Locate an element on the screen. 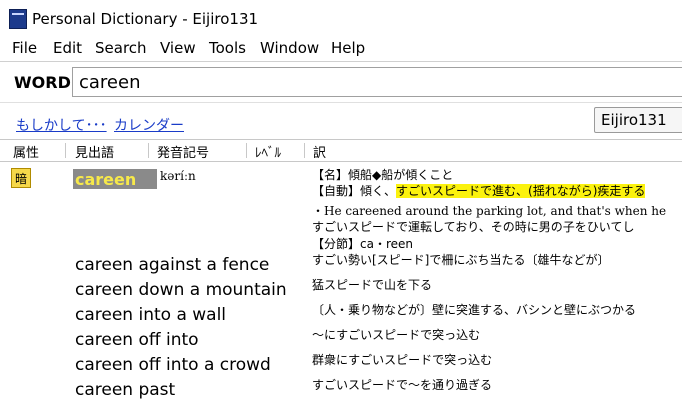 The image size is (682, 401). phrase-translation: すごいスピードで～を通り過ぎる is located at coordinates (402, 385).